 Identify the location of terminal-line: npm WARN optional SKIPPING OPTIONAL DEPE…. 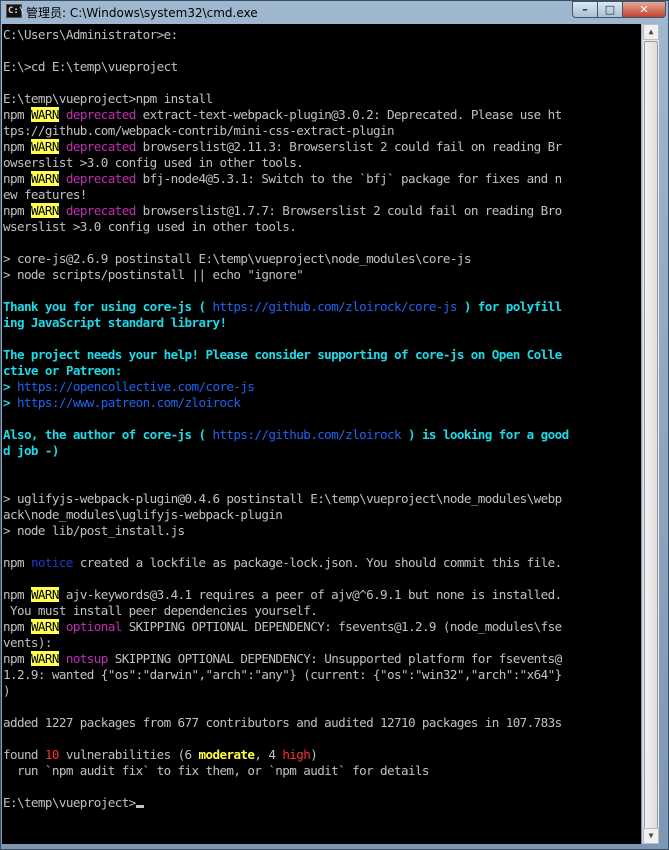
(286, 627).